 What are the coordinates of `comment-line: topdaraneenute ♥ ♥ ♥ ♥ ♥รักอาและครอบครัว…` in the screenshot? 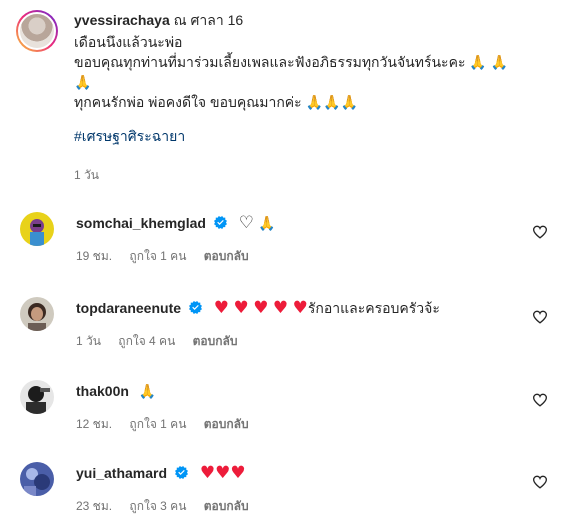 It's located at (292, 308).